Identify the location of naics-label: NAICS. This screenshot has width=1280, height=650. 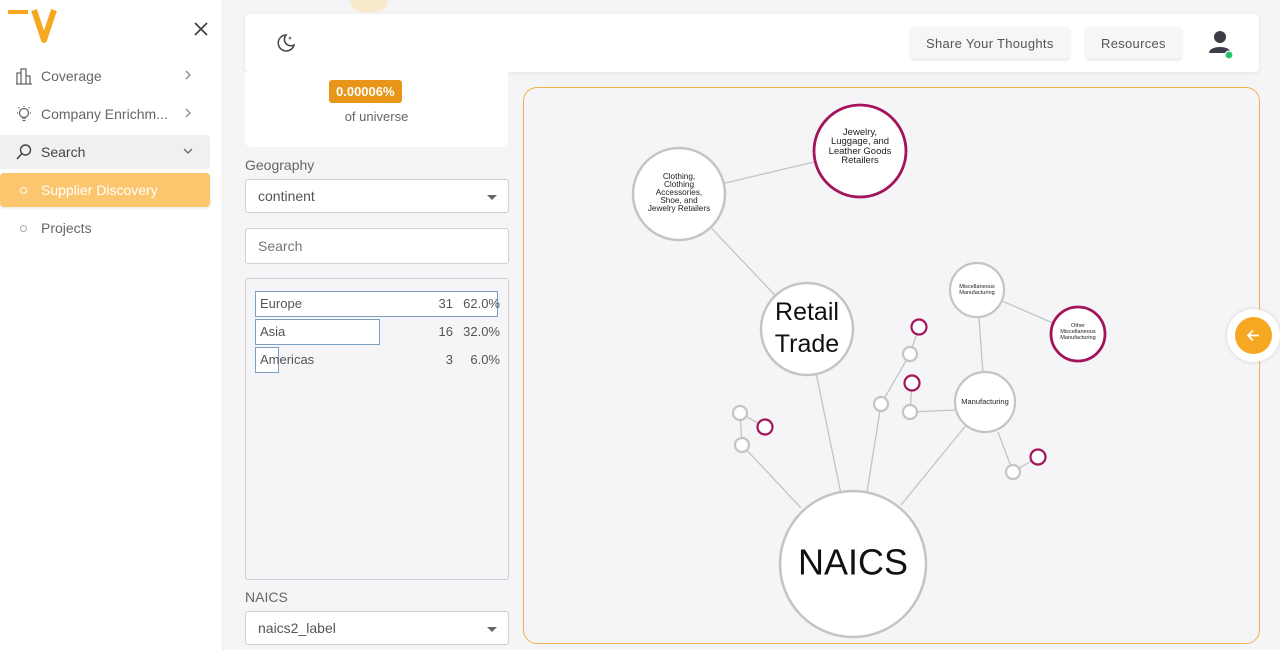
(266, 597).